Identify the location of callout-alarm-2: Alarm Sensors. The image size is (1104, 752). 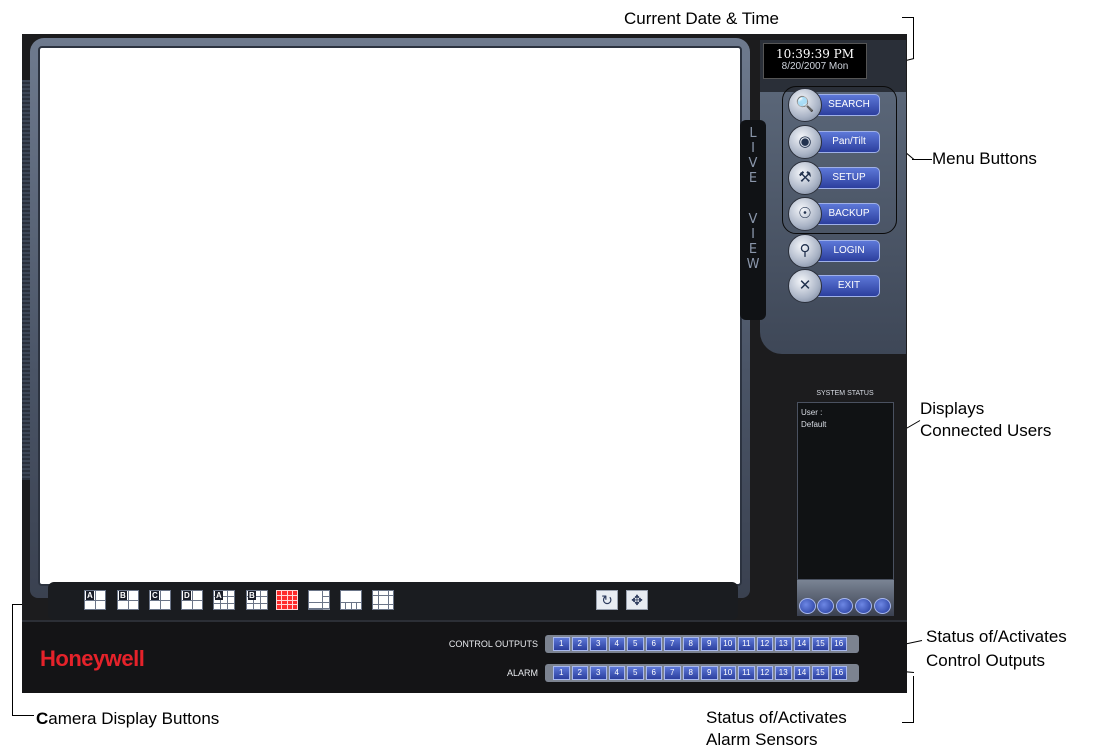
(762, 739).